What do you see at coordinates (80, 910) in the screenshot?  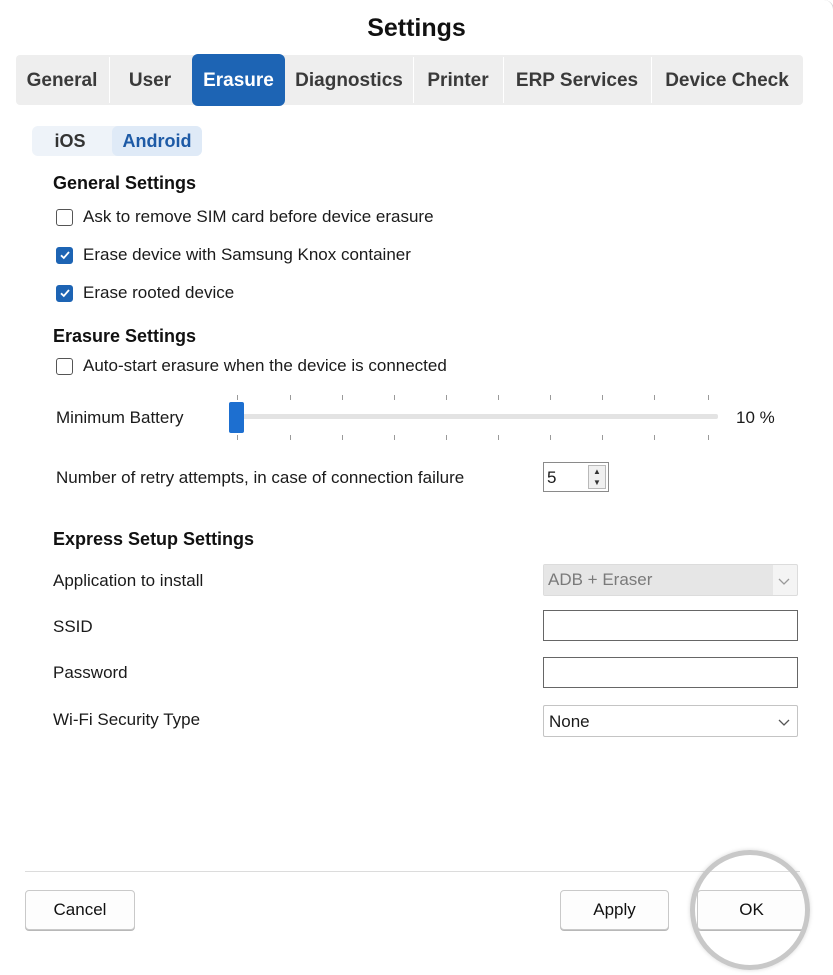 I see `cancel-button: Cancel` at bounding box center [80, 910].